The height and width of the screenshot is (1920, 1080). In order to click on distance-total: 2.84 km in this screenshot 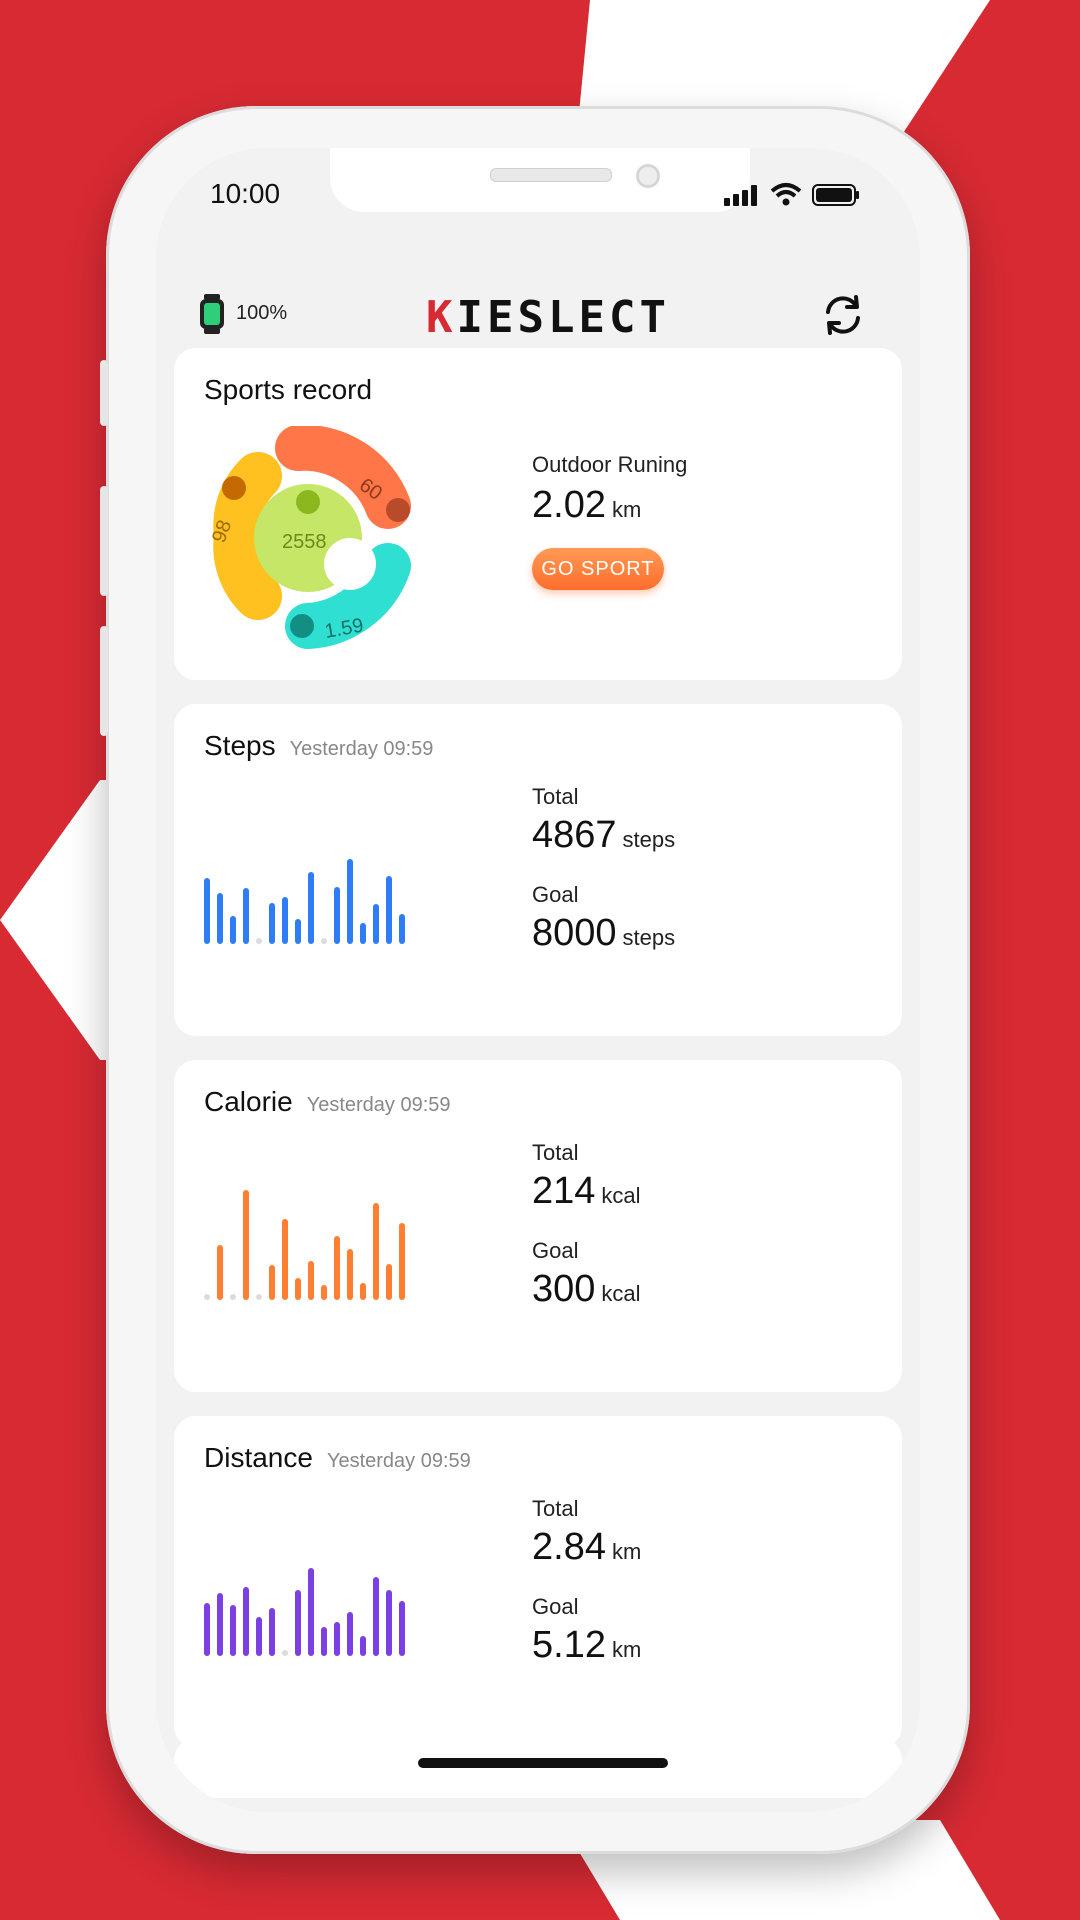, I will do `click(586, 1547)`.